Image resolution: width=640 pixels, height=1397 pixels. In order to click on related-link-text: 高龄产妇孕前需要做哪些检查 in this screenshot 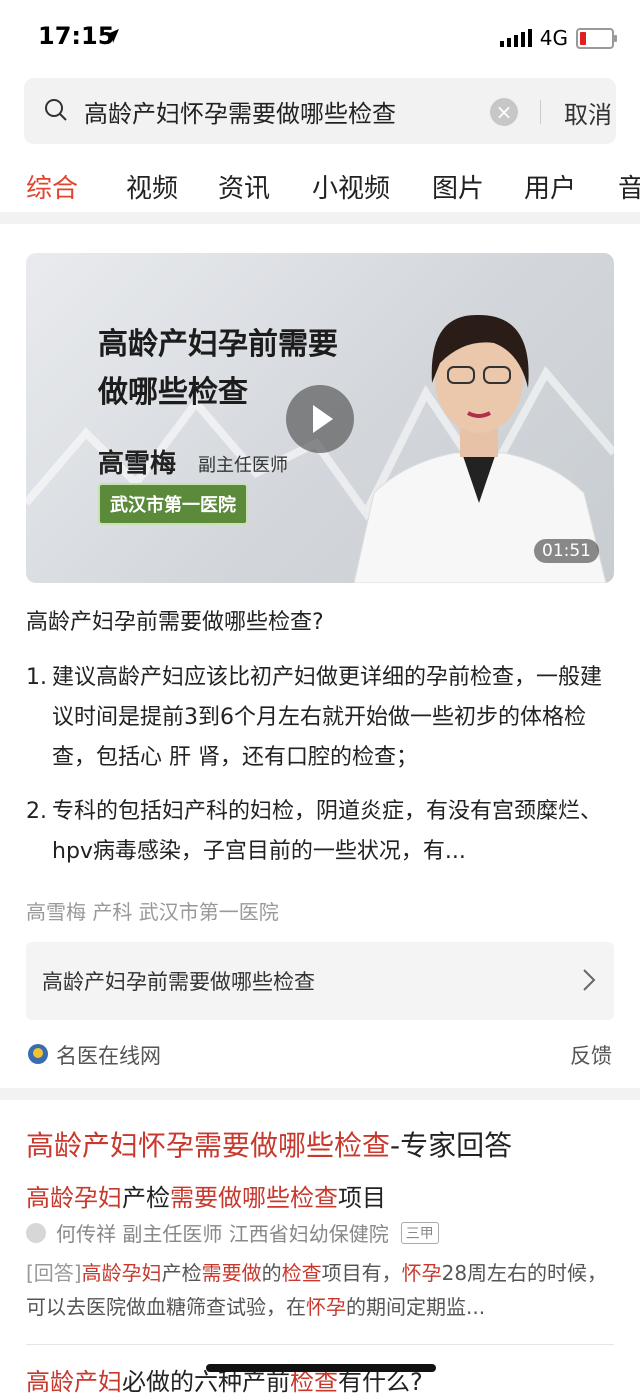, I will do `click(178, 982)`.